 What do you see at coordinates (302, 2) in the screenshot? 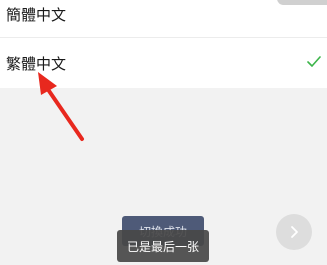
I see `toggle-handle` at bounding box center [302, 2].